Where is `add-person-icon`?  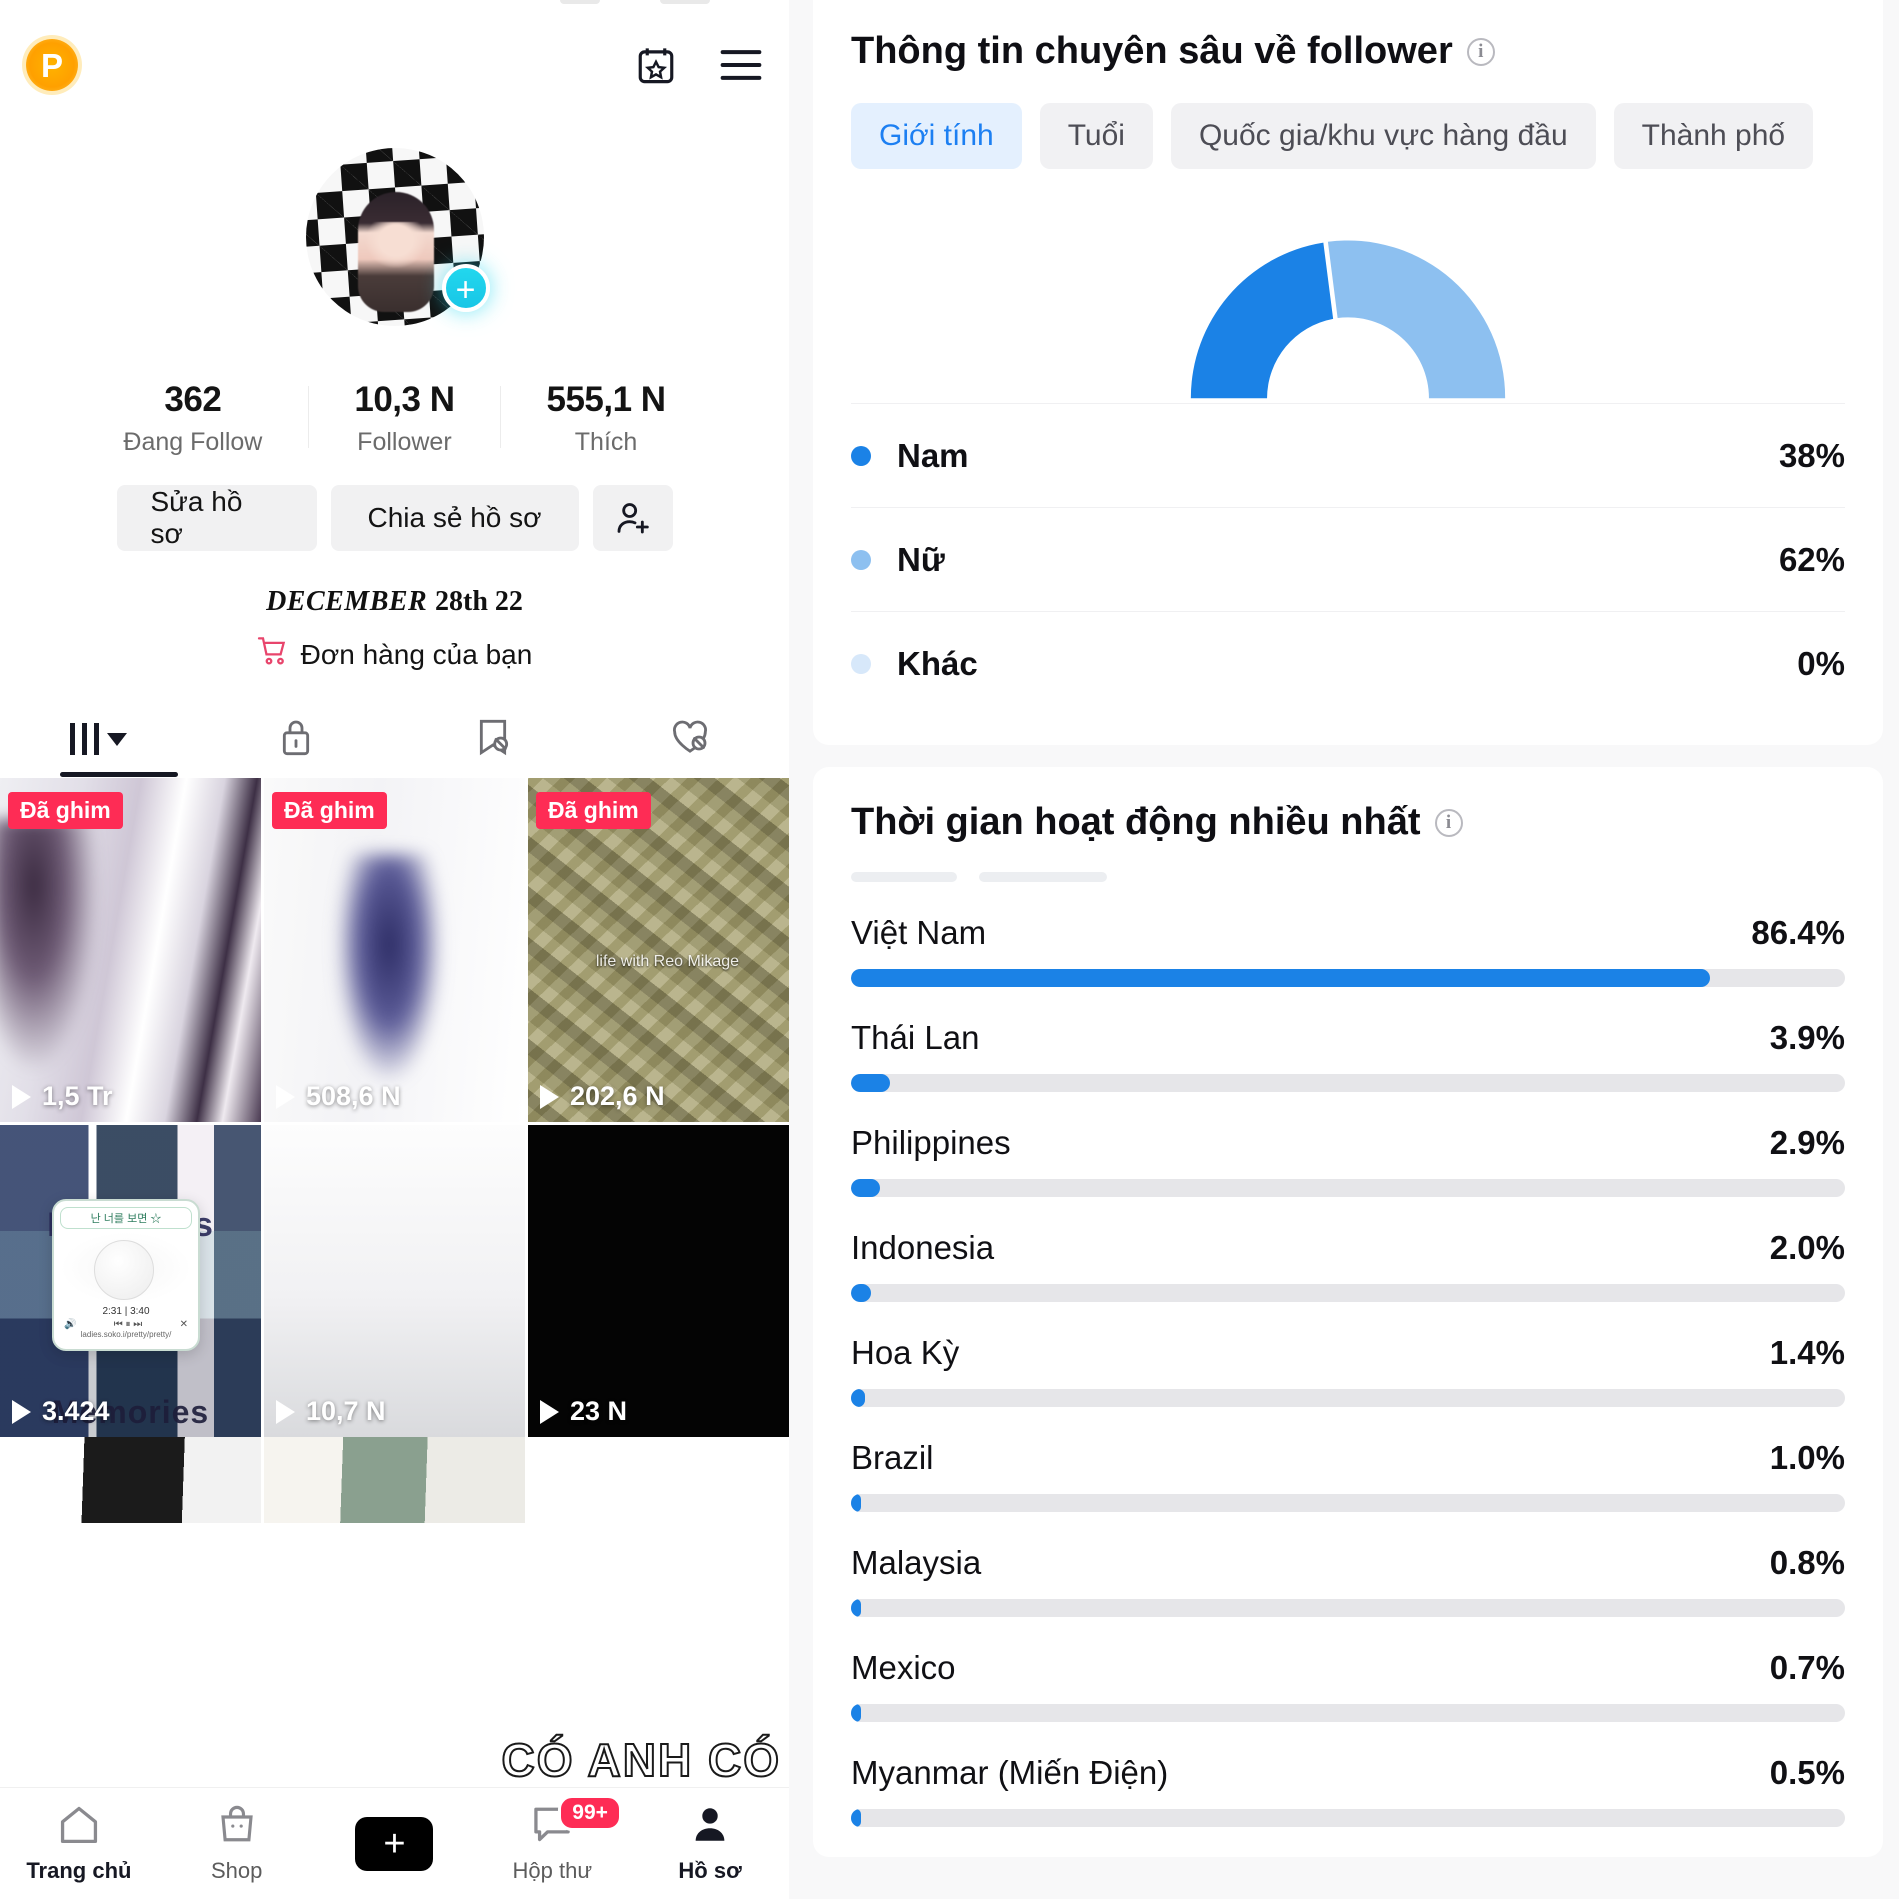 add-person-icon is located at coordinates (632, 518).